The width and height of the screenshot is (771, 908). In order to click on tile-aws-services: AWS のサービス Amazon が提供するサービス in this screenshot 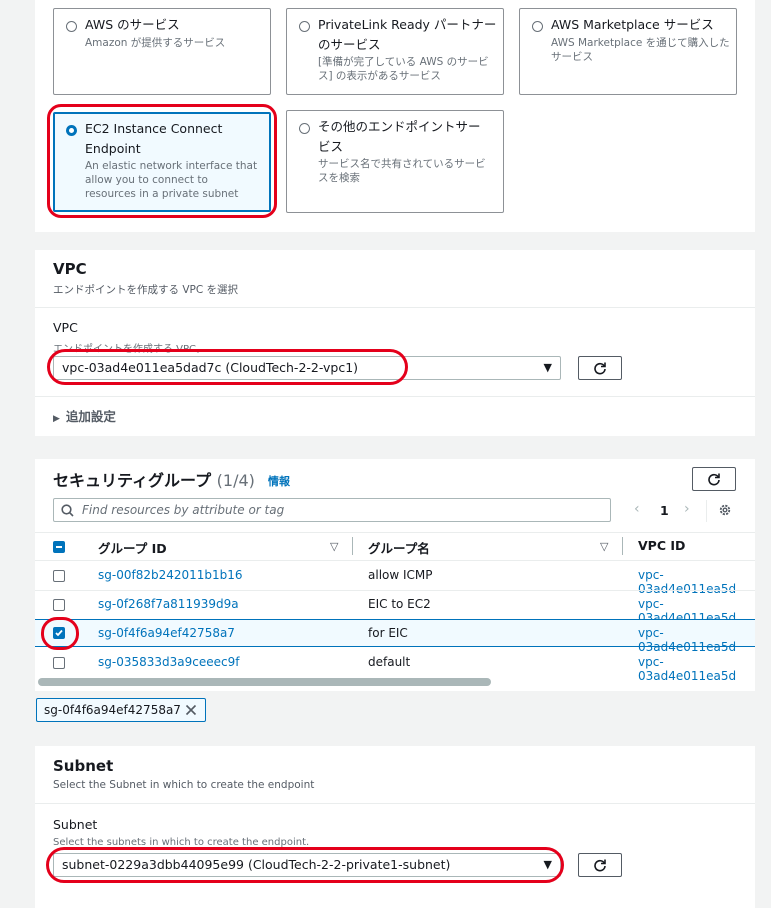, I will do `click(162, 51)`.